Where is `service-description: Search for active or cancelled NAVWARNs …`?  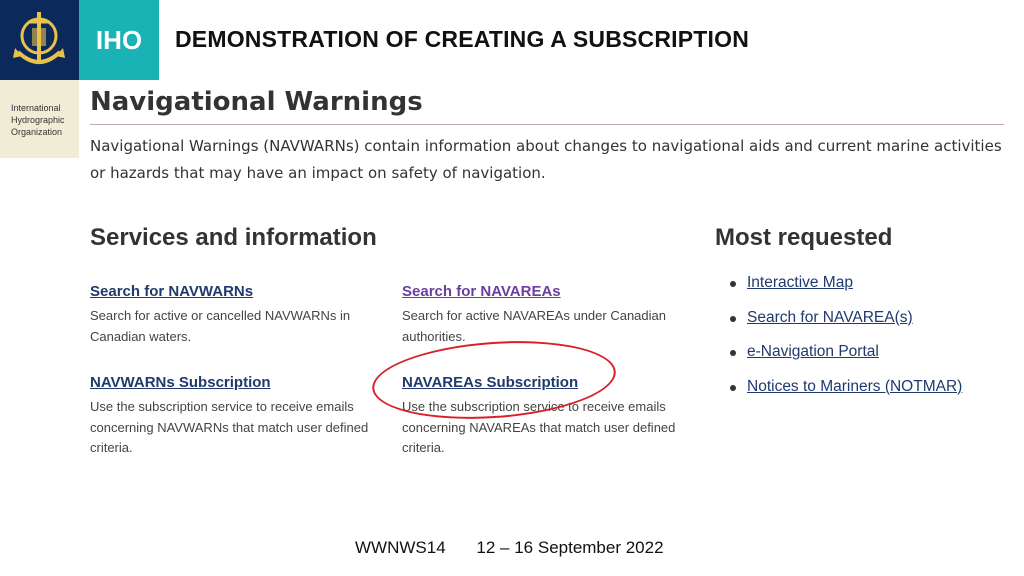 service-description: Search for active or cancelled NAVWARNs … is located at coordinates (220, 326).